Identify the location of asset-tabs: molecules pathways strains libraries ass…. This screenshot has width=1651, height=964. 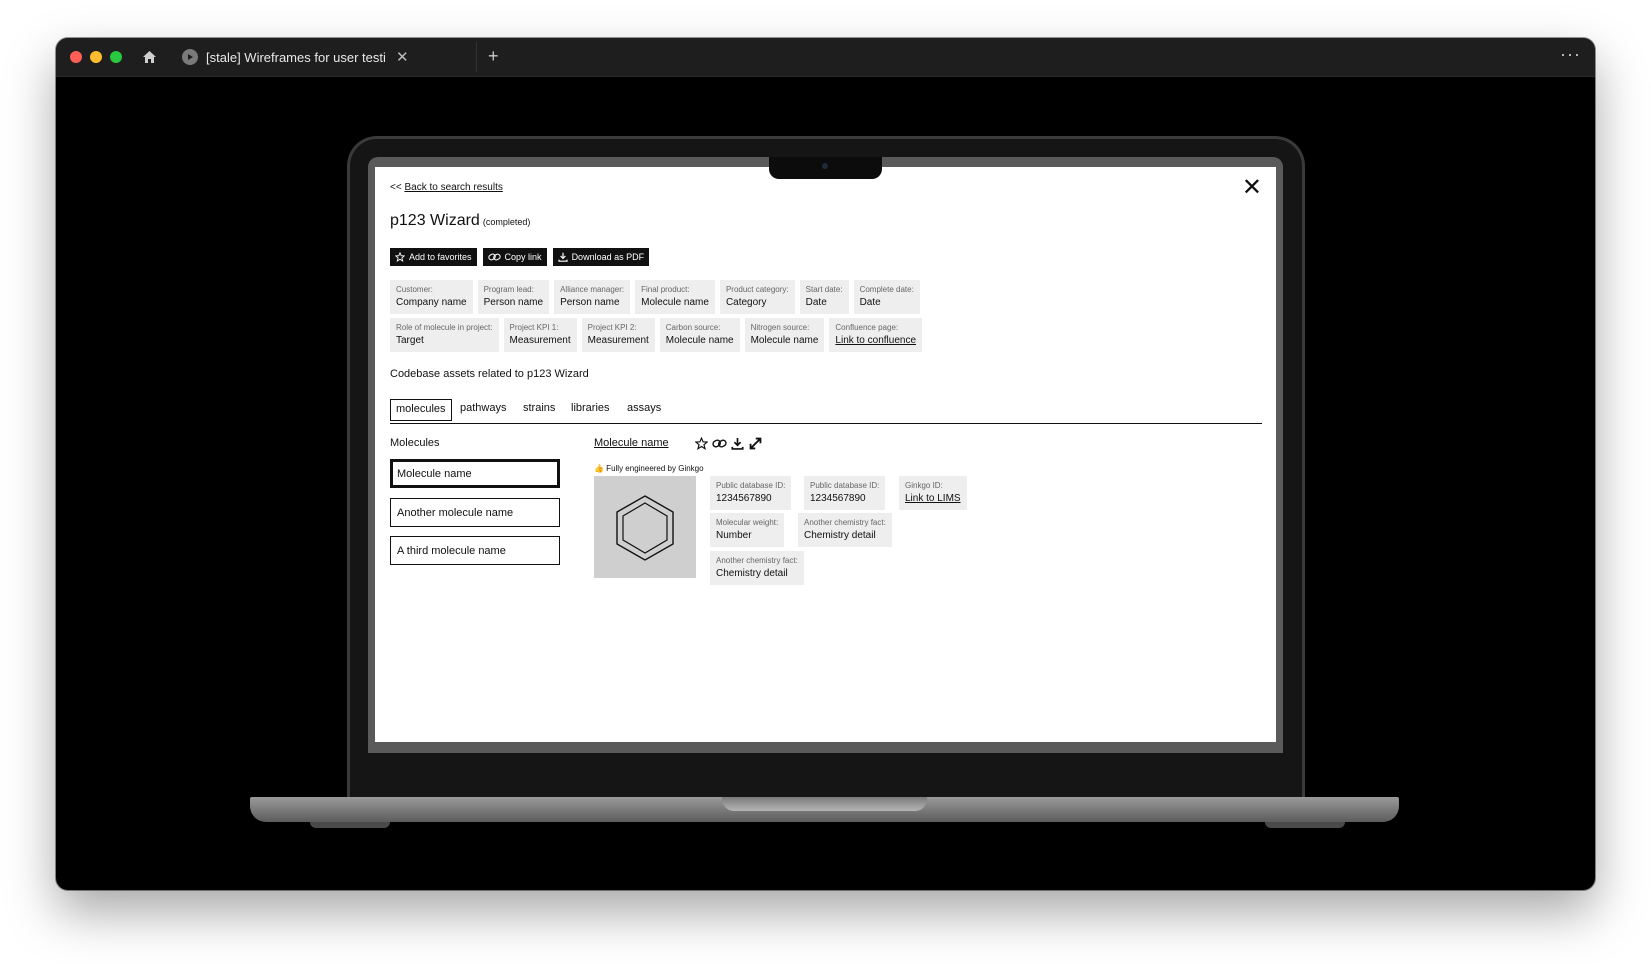
(826, 411).